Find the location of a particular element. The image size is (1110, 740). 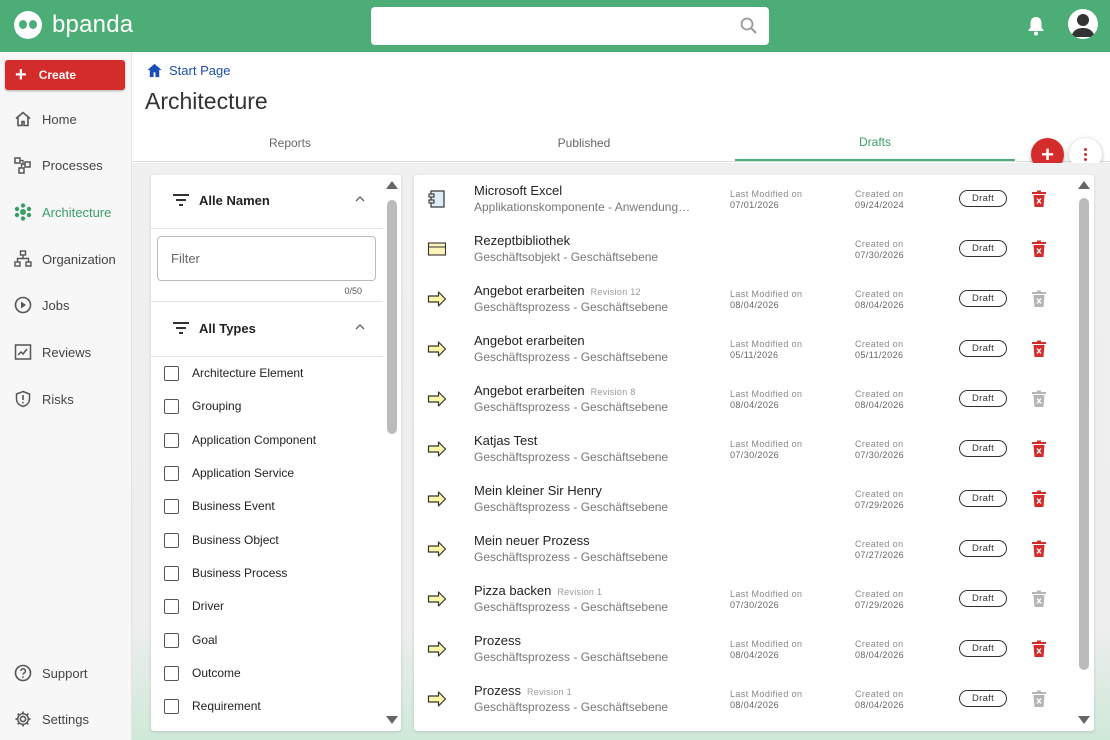

sidebar-item-jobs: Jobs is located at coordinates (65, 305).